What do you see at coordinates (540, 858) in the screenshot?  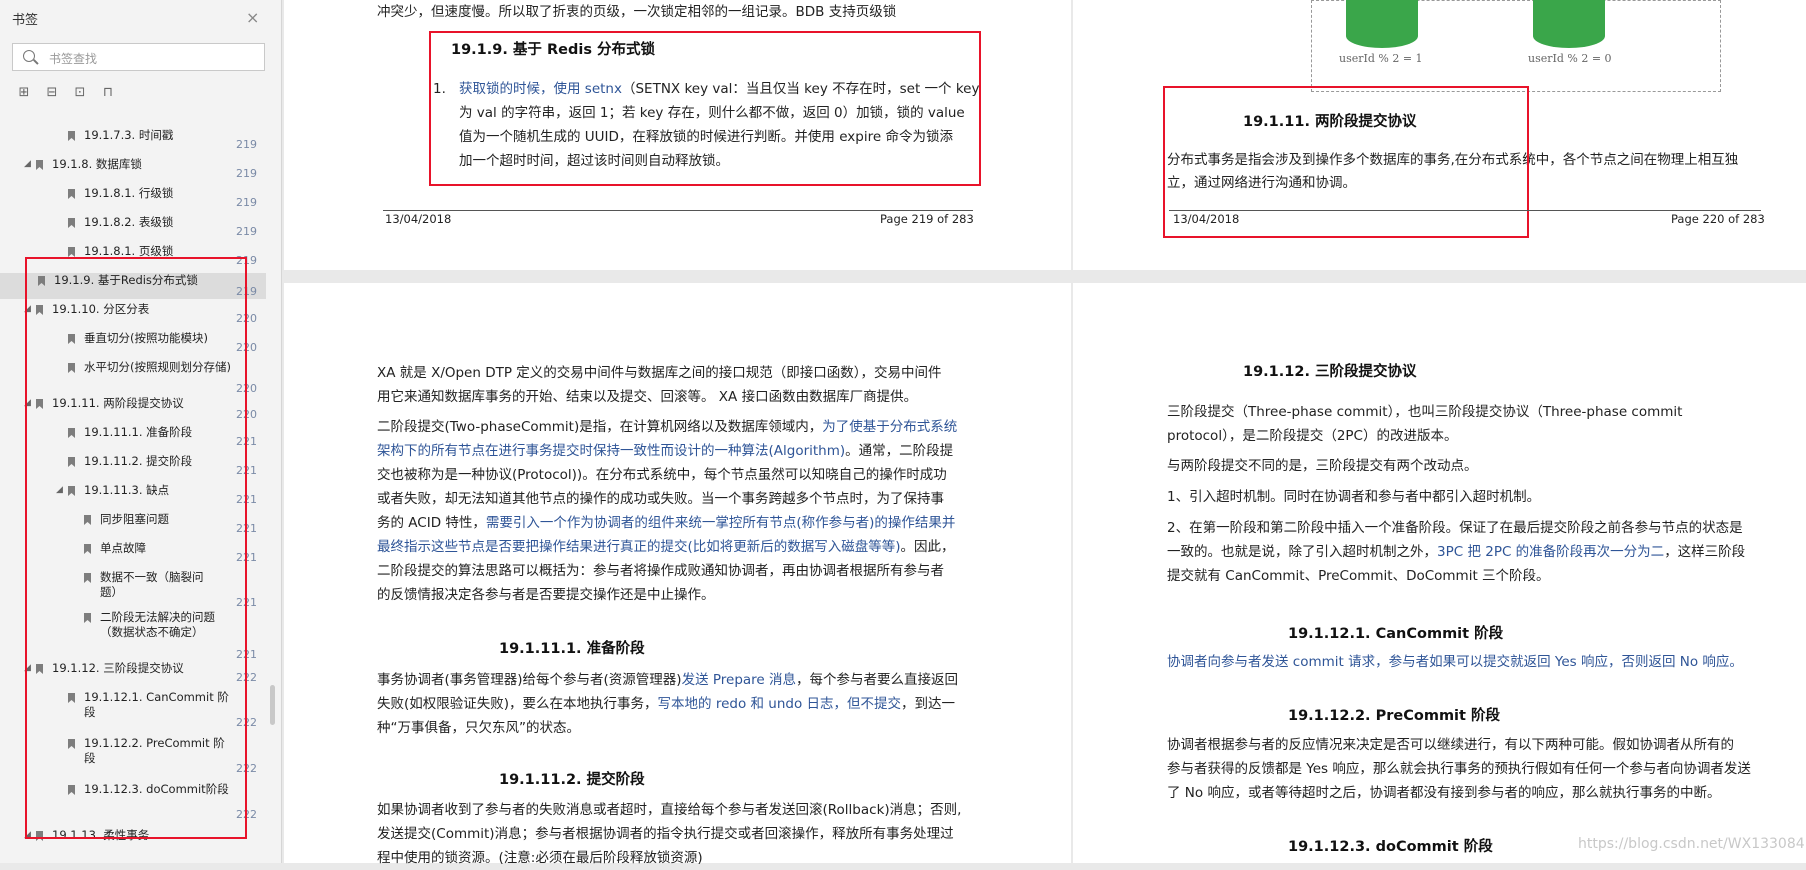 I see `page-text: 程中使用的锁资源。(注意:必须在最后阶段释放锁资源)` at bounding box center [540, 858].